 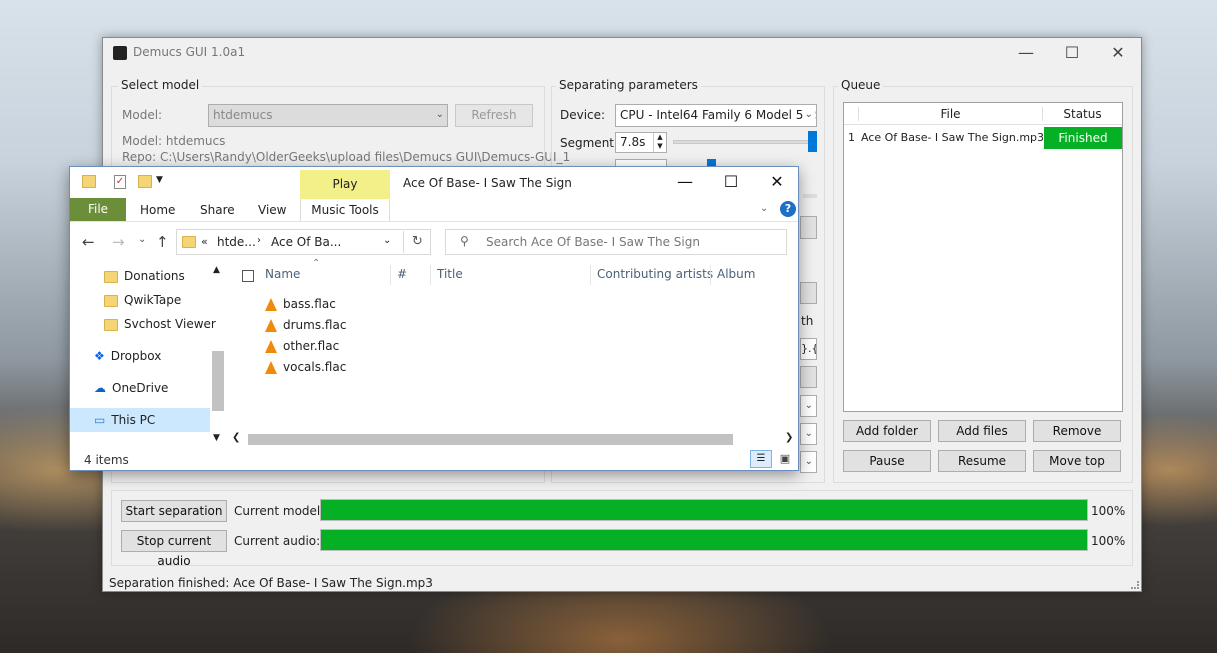 What do you see at coordinates (218, 381) in the screenshot?
I see `nav-scroll-thumb` at bounding box center [218, 381].